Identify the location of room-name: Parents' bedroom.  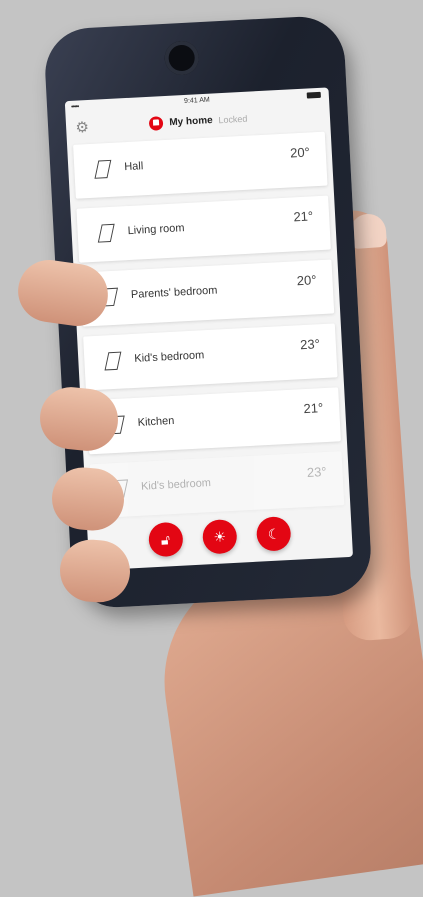
(174, 292).